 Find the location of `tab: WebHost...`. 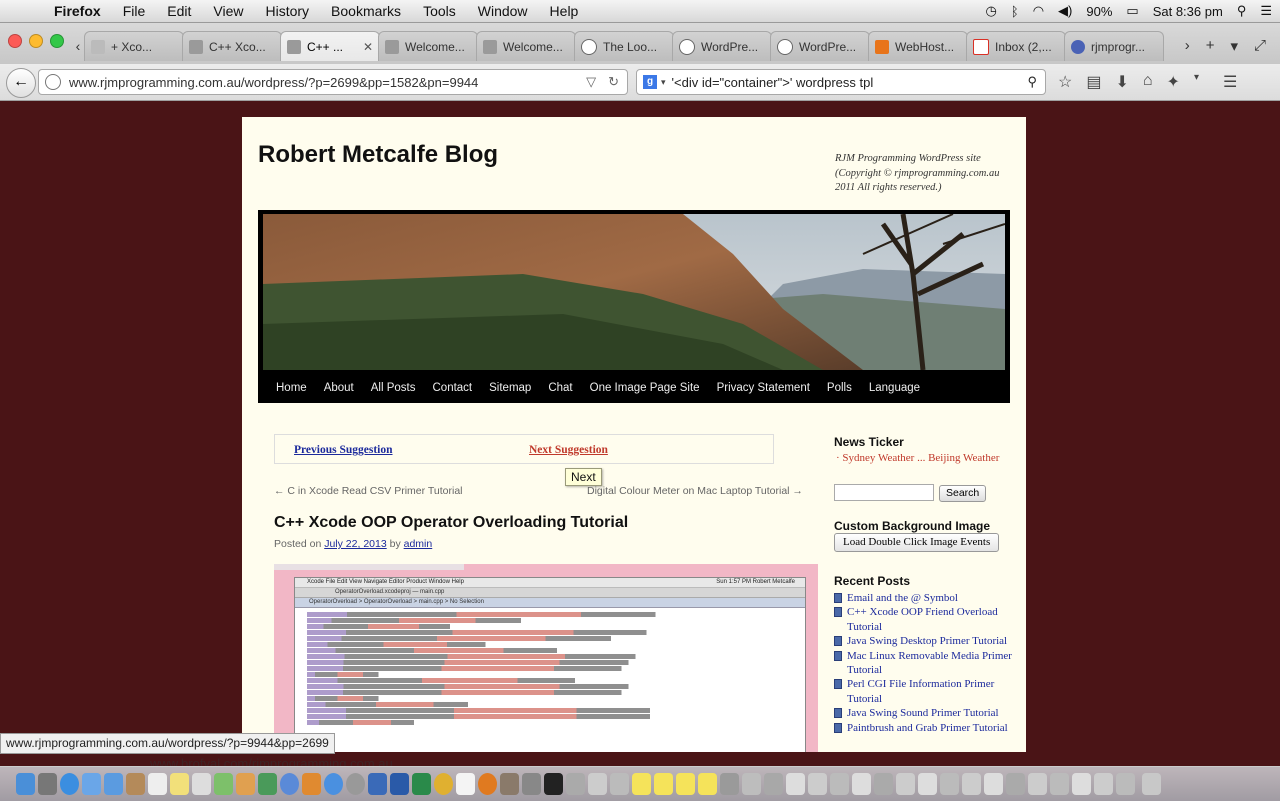

tab: WebHost... is located at coordinates (918, 46).